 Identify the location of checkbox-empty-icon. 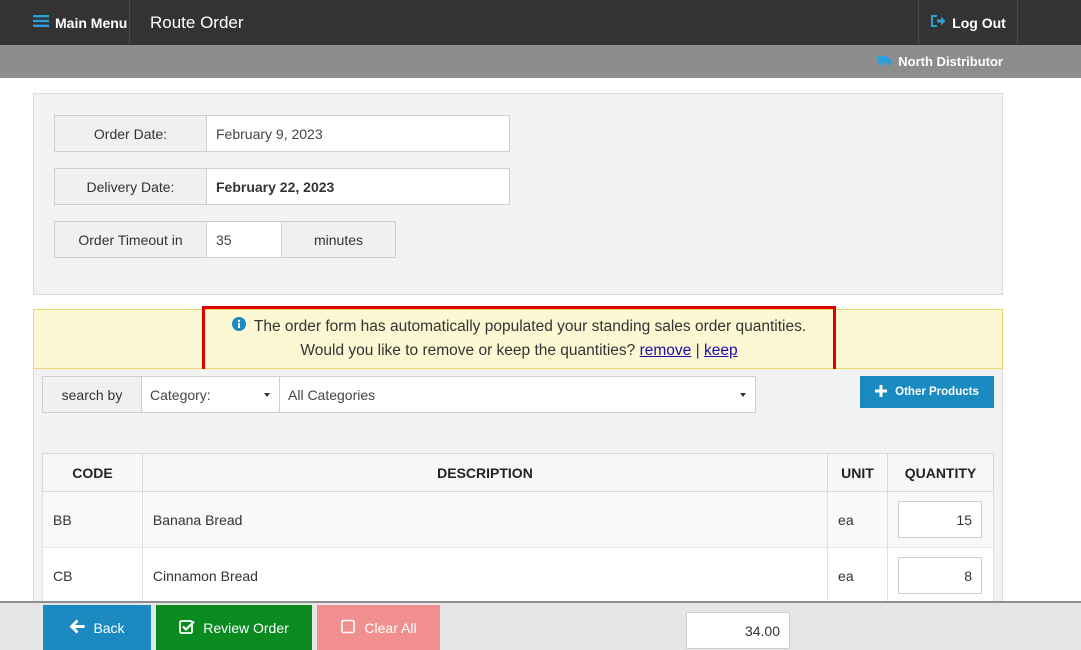
(348, 628).